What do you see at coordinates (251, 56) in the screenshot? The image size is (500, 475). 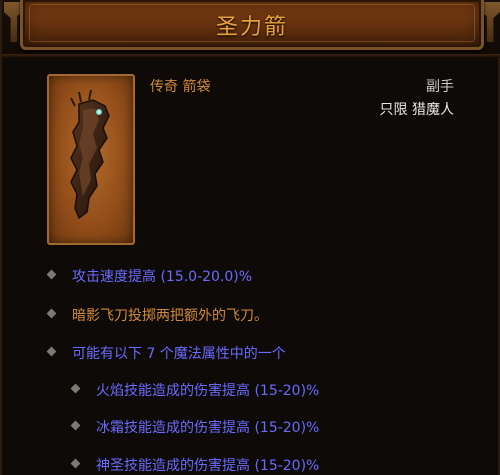 I see `header-divider` at bounding box center [251, 56].